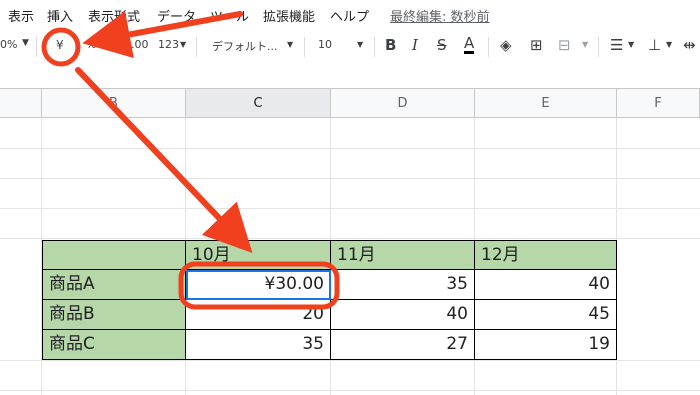 The height and width of the screenshot is (395, 700). I want to click on italic-icon: I, so click(415, 45).